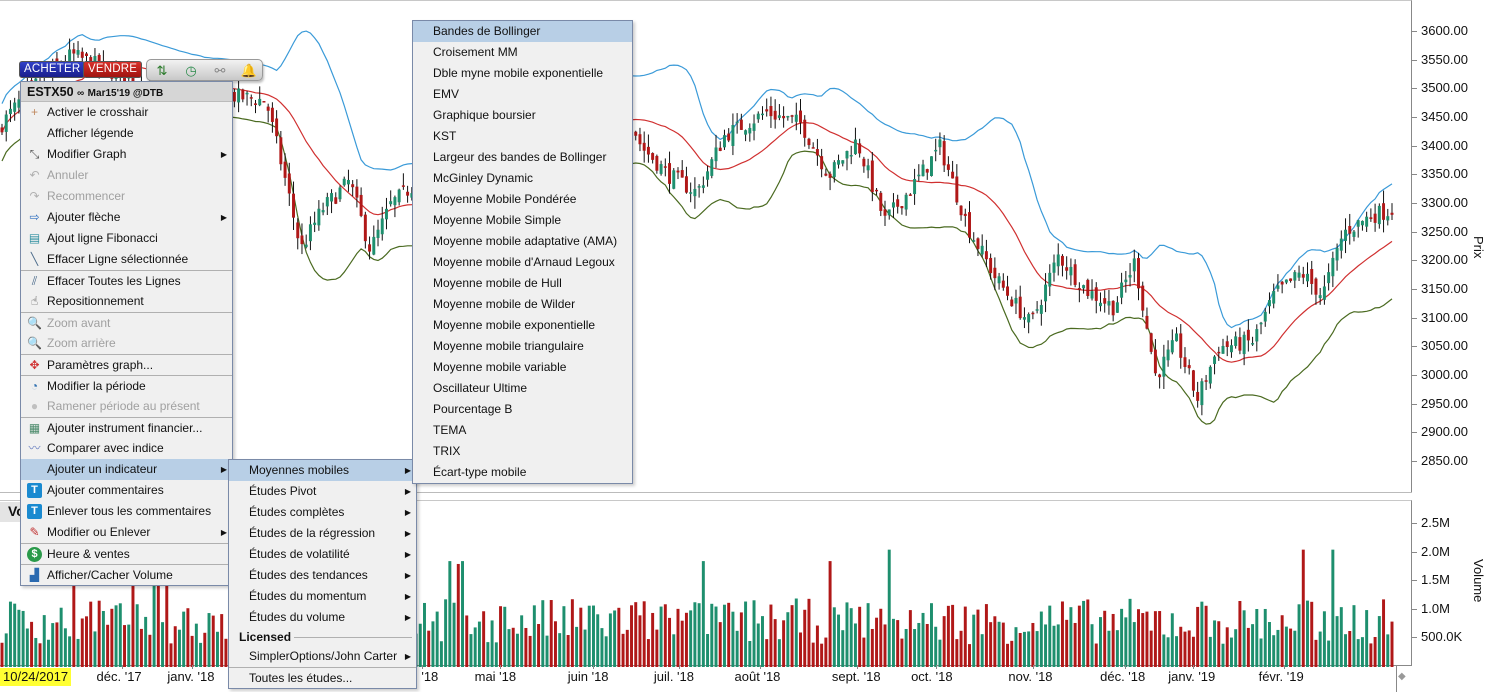 The height and width of the screenshot is (692, 1497). What do you see at coordinates (1396, 679) in the screenshot?
I see `scroll-end-marker` at bounding box center [1396, 679].